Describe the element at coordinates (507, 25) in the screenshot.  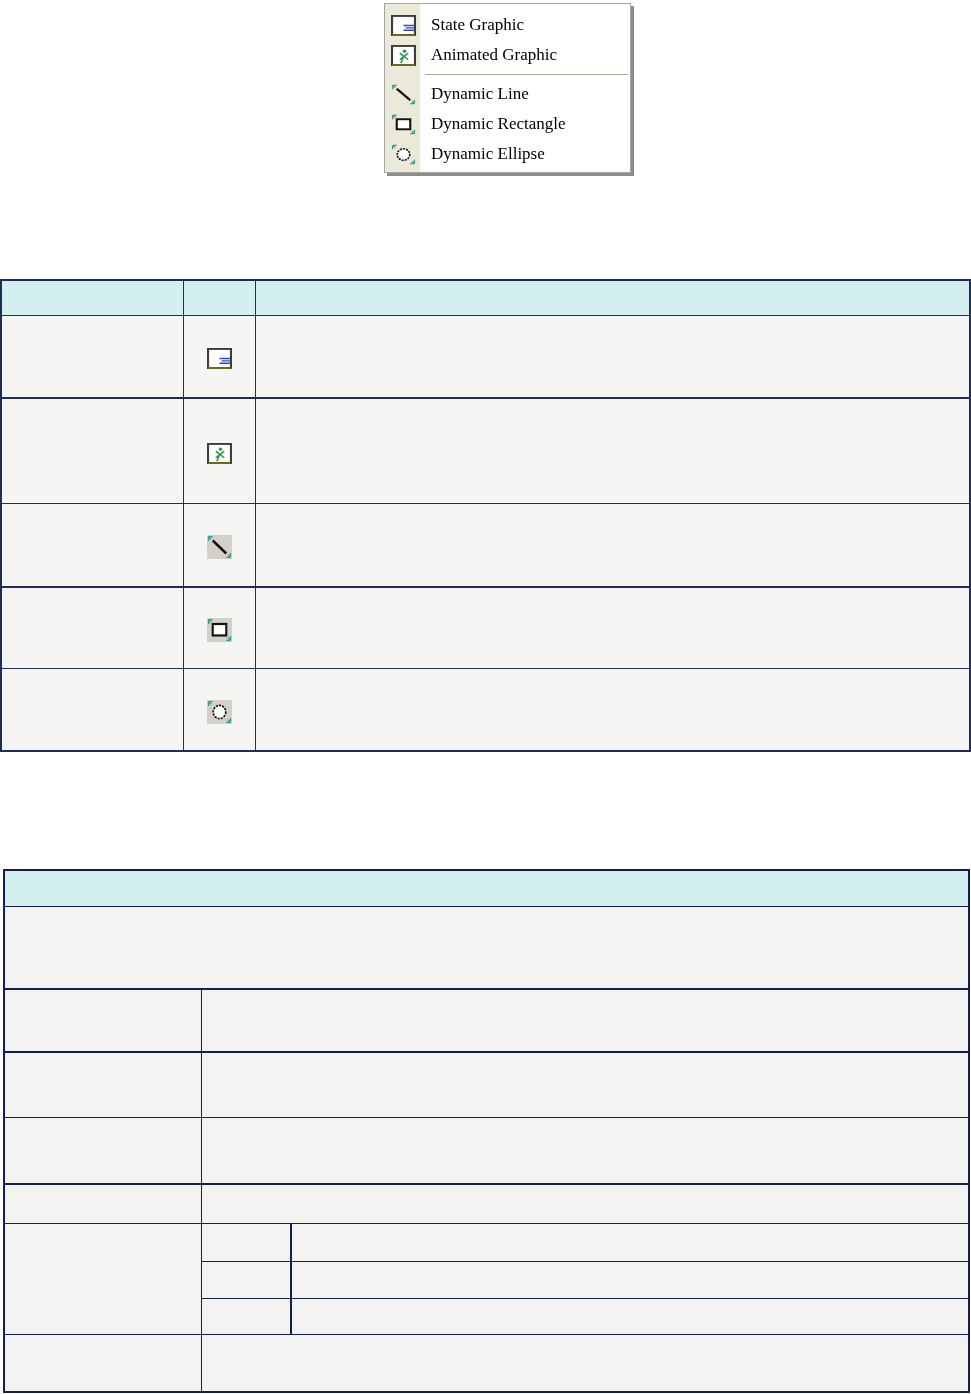
I see `menu-item: State Graphic` at that location.